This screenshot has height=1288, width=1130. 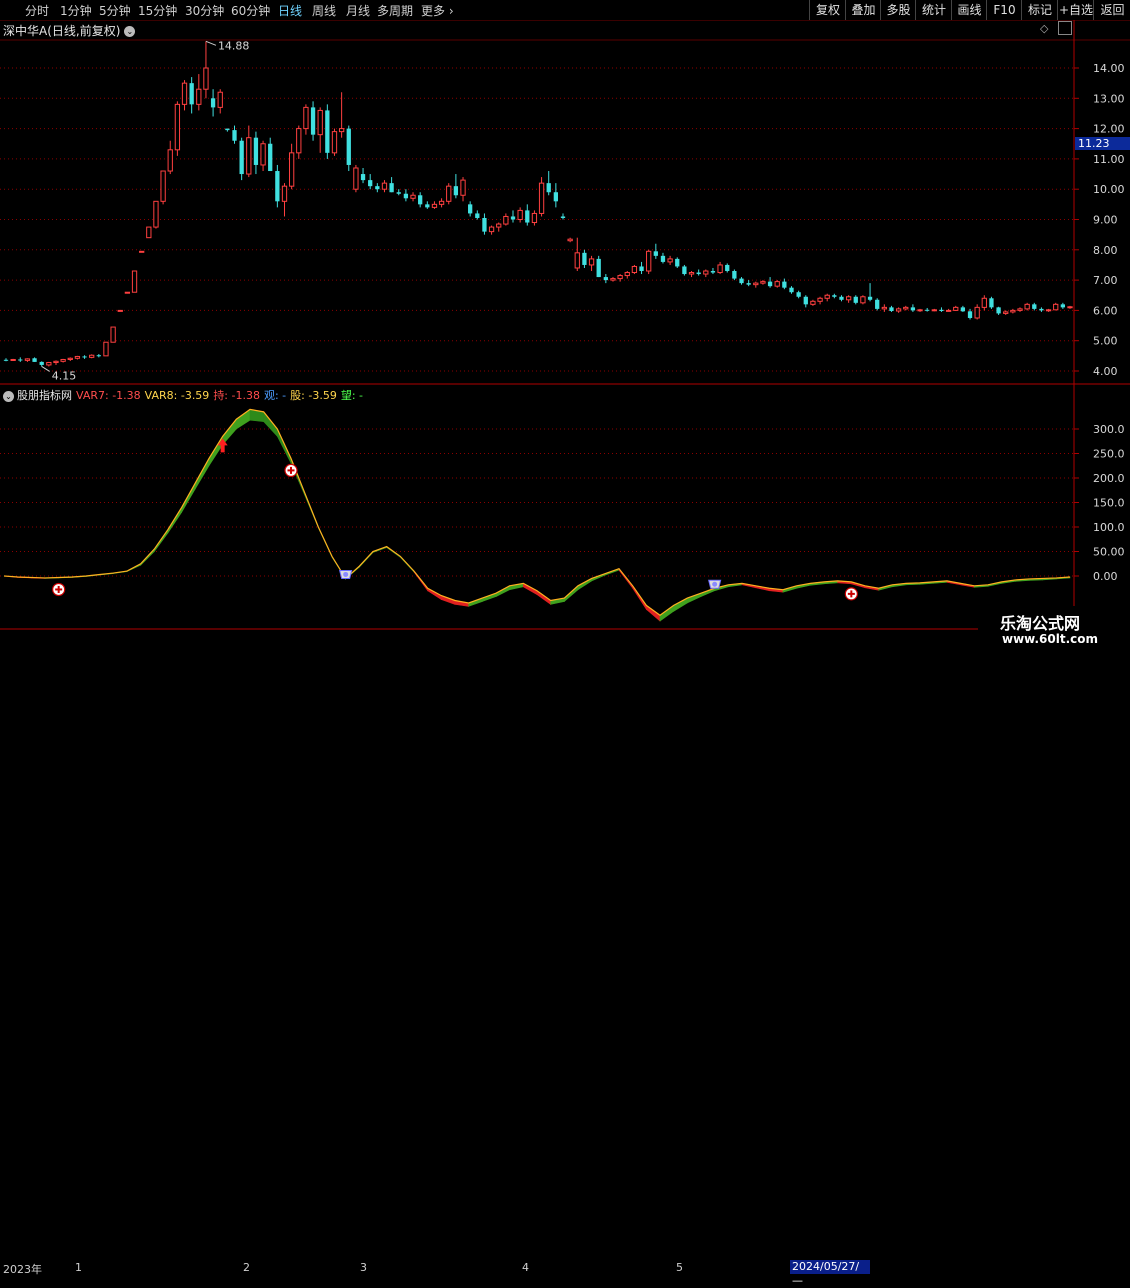 What do you see at coordinates (346, 574) in the screenshot?
I see `cup-dot` at bounding box center [346, 574].